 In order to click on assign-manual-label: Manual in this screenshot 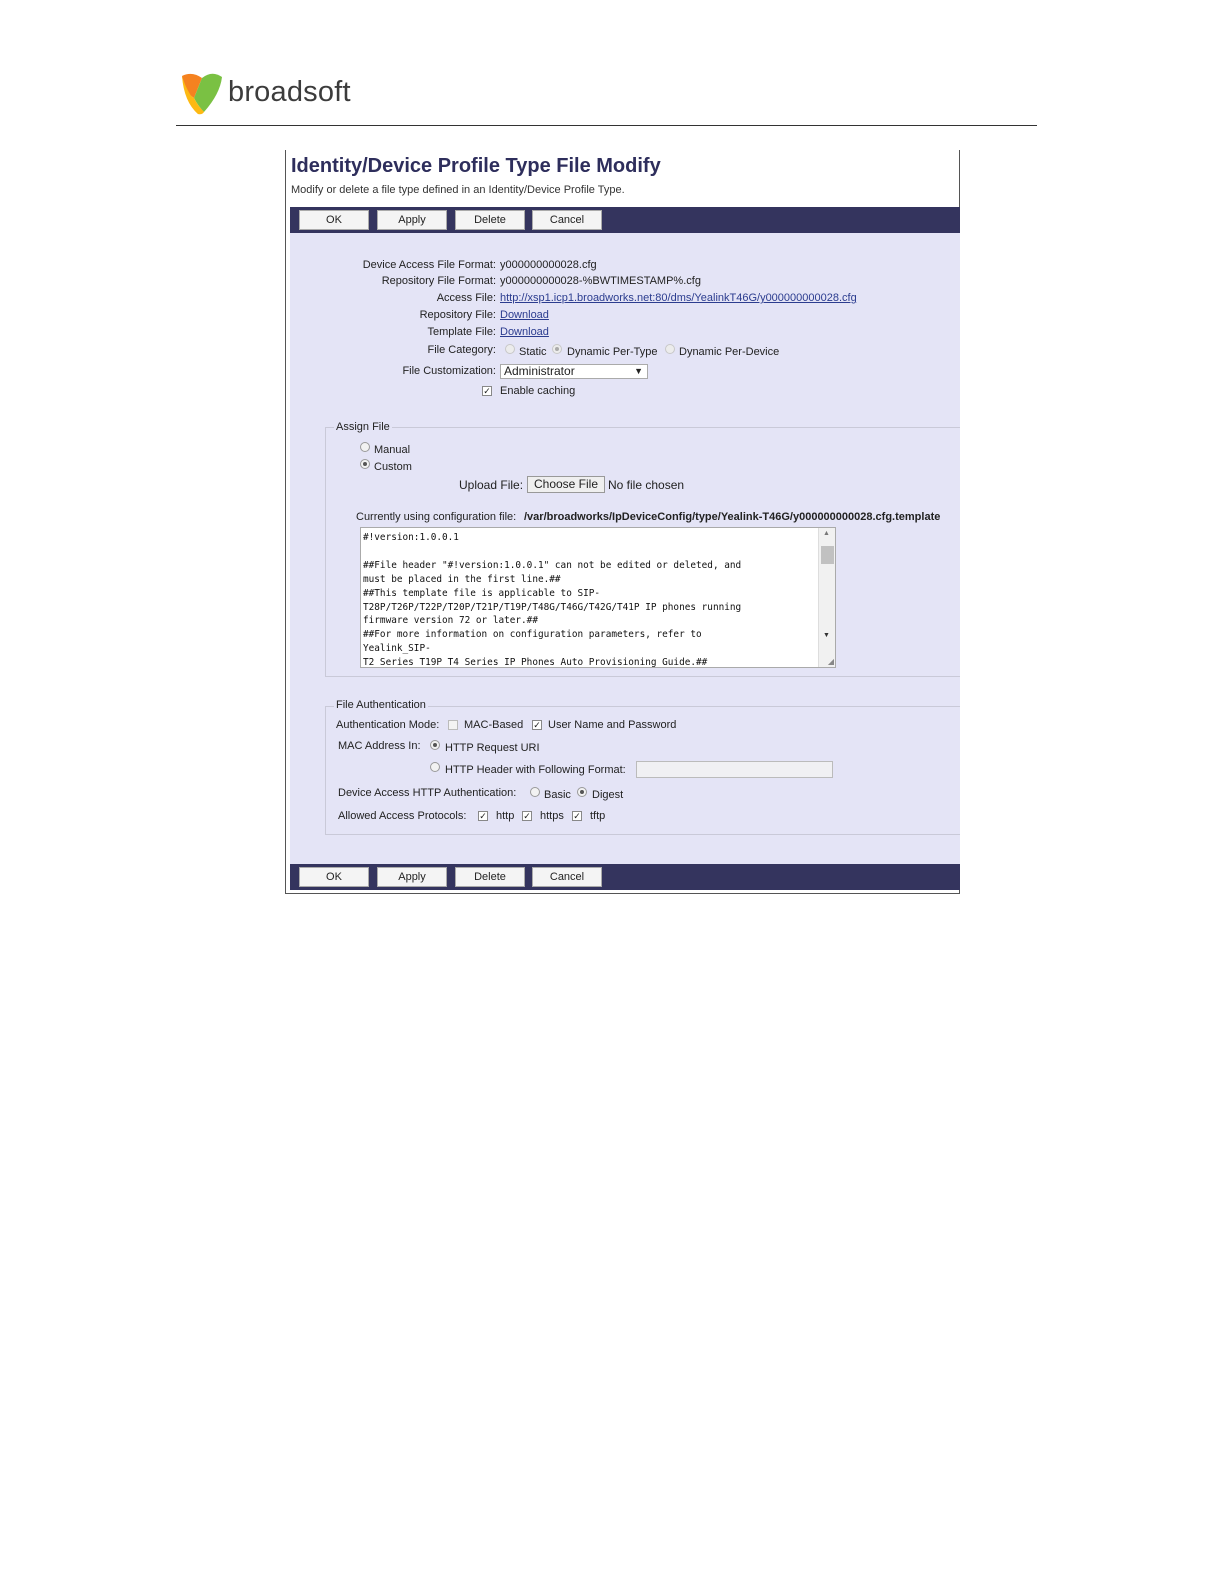, I will do `click(392, 450)`.